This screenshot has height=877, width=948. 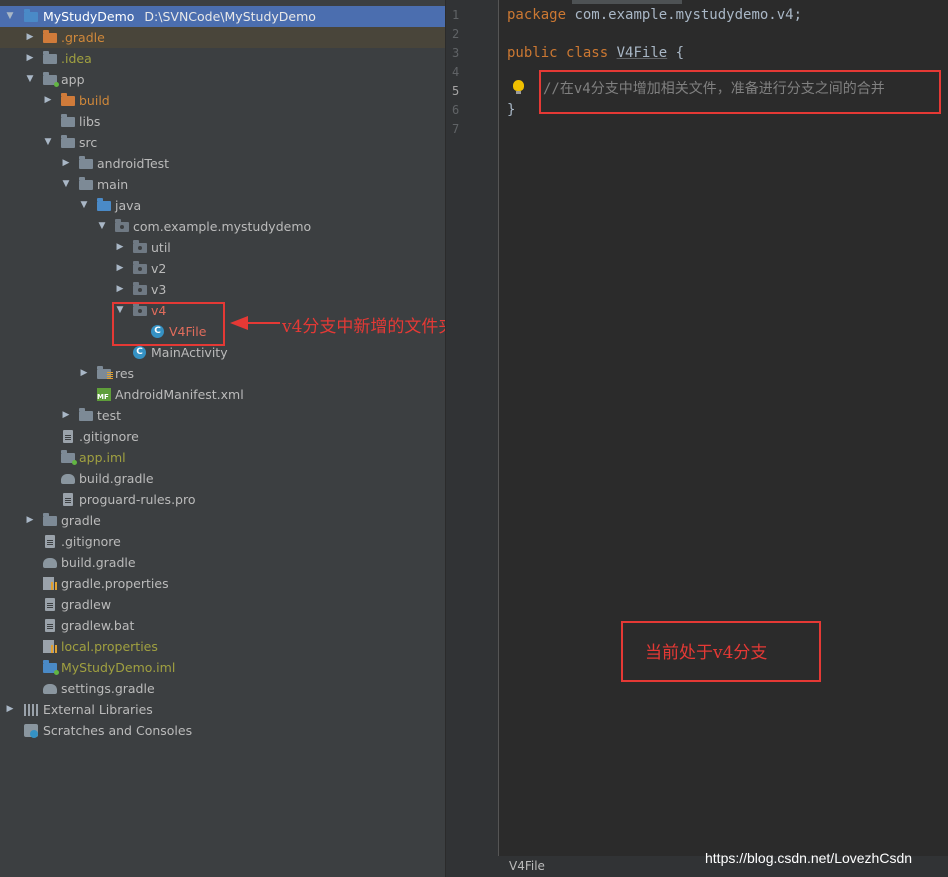 I want to click on tree-item-root-build-gradle: build.gradle, so click(x=222, y=562).